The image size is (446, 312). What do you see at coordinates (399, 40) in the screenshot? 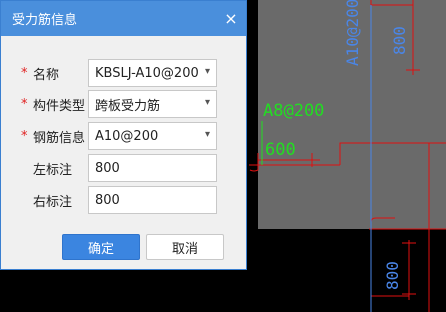
I see `label-800-top: 800` at bounding box center [399, 40].